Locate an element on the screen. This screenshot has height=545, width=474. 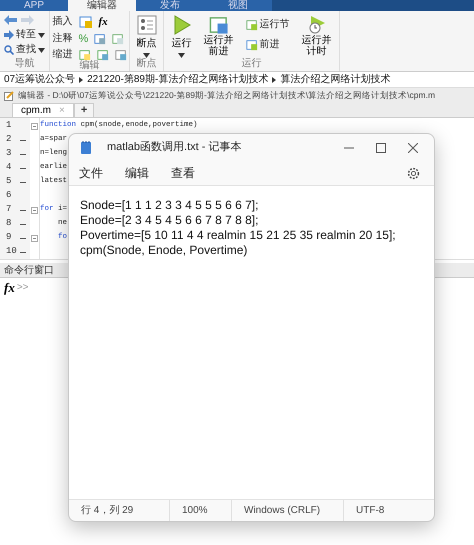
window-title: matlab函数调用.txt - 记事本 is located at coordinates (174, 148).